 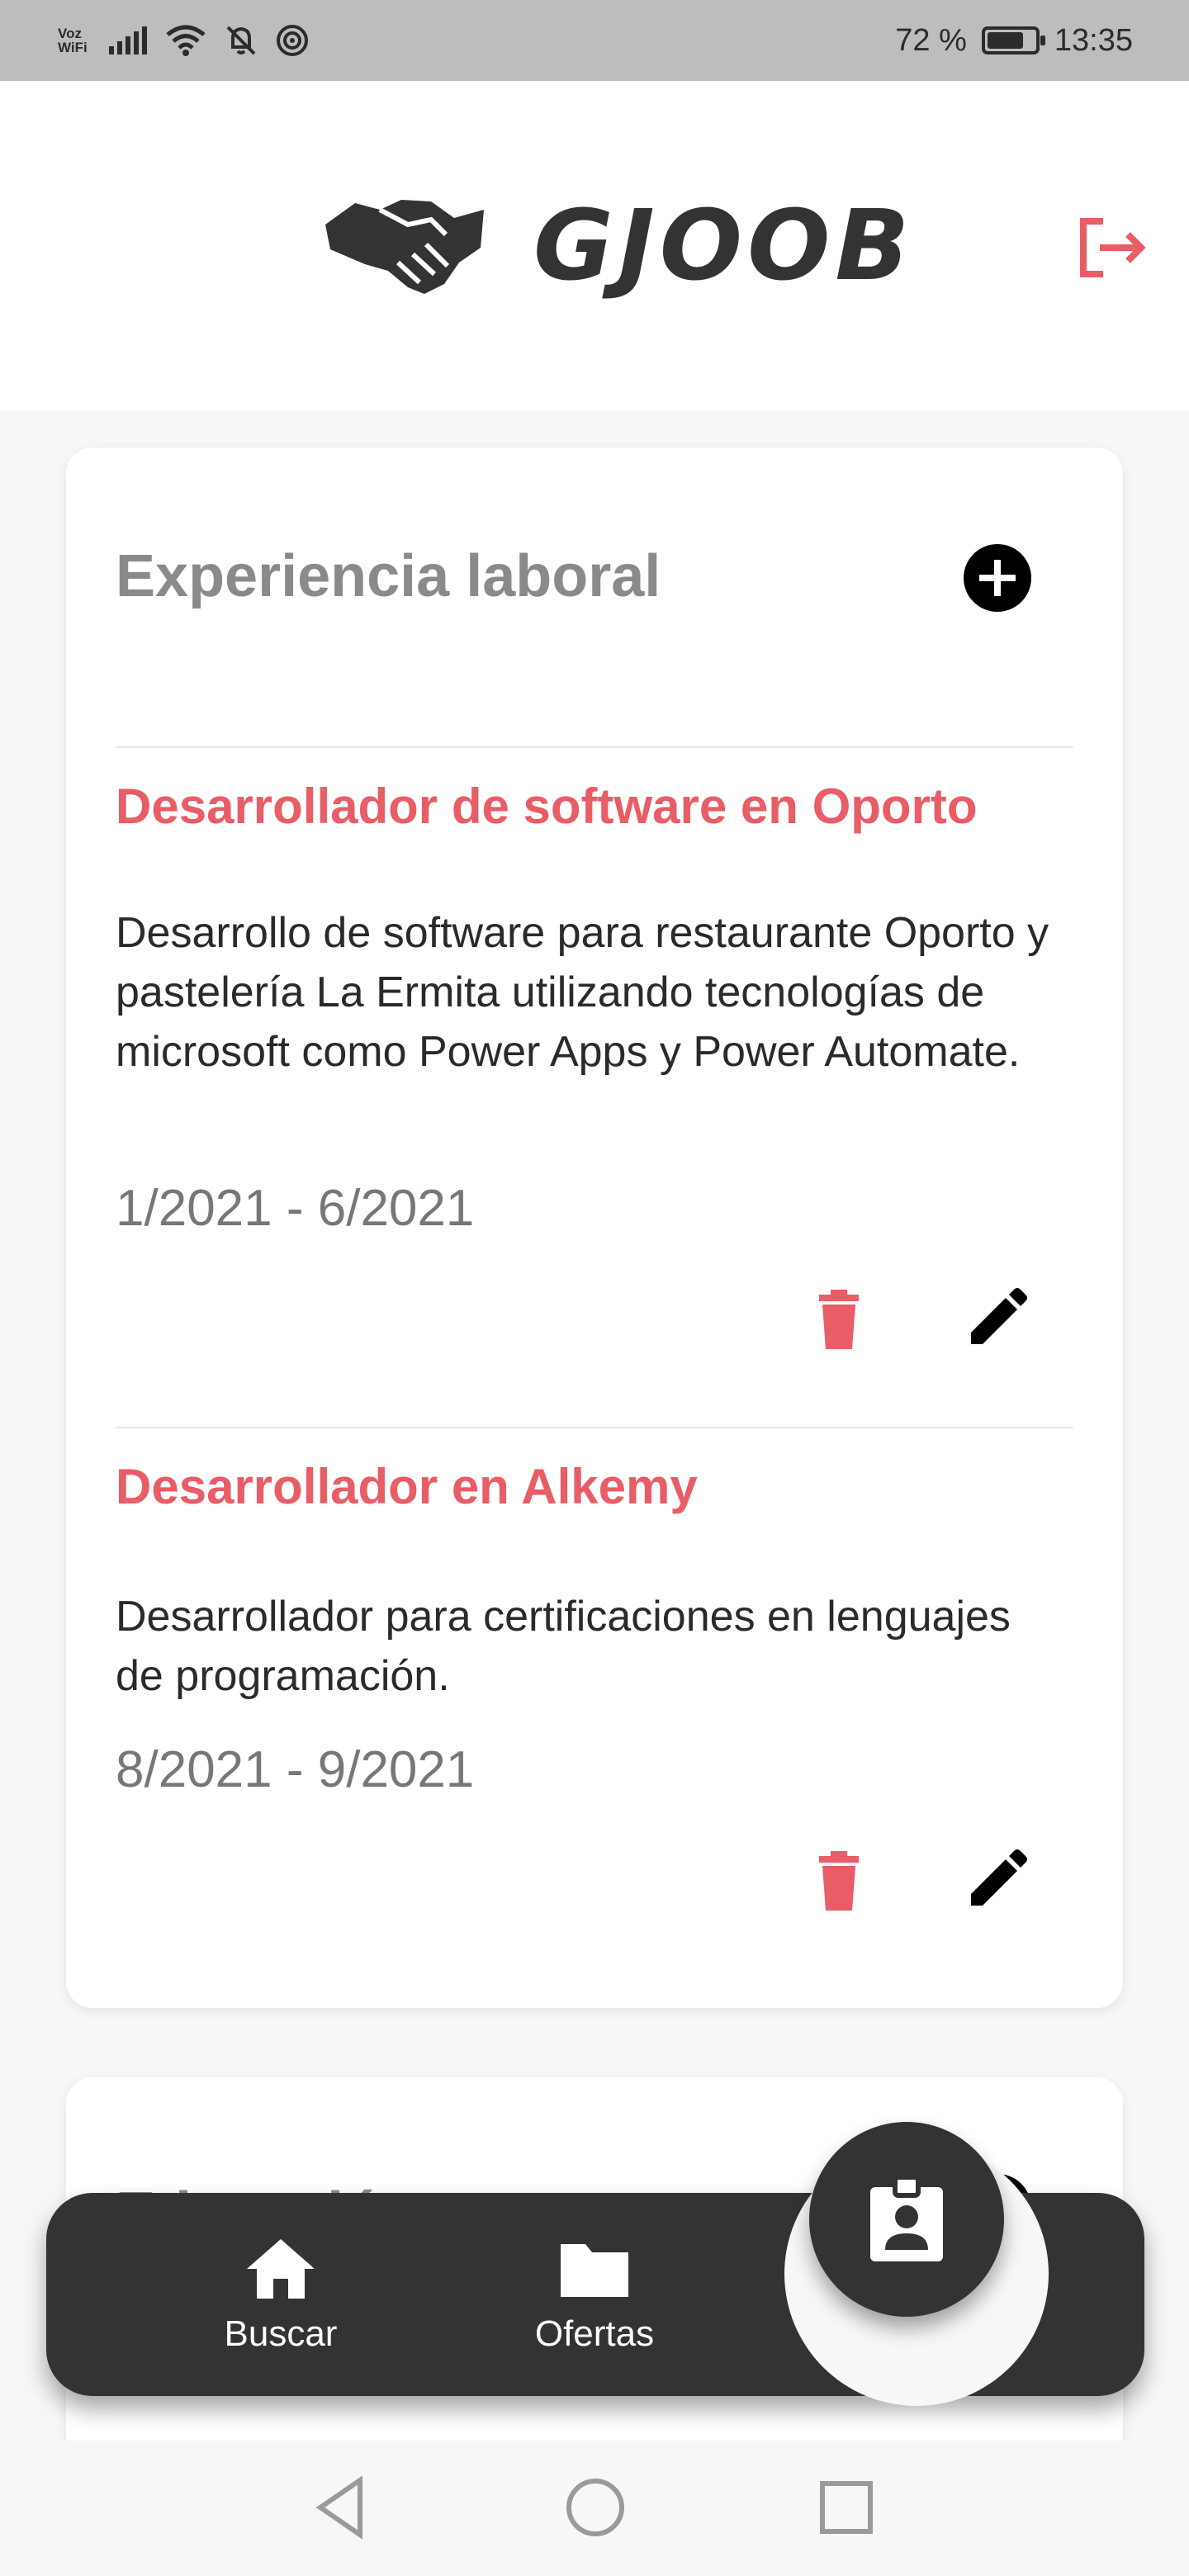 I want to click on voz-wifi-label: Voz WiFi, so click(x=73, y=40).